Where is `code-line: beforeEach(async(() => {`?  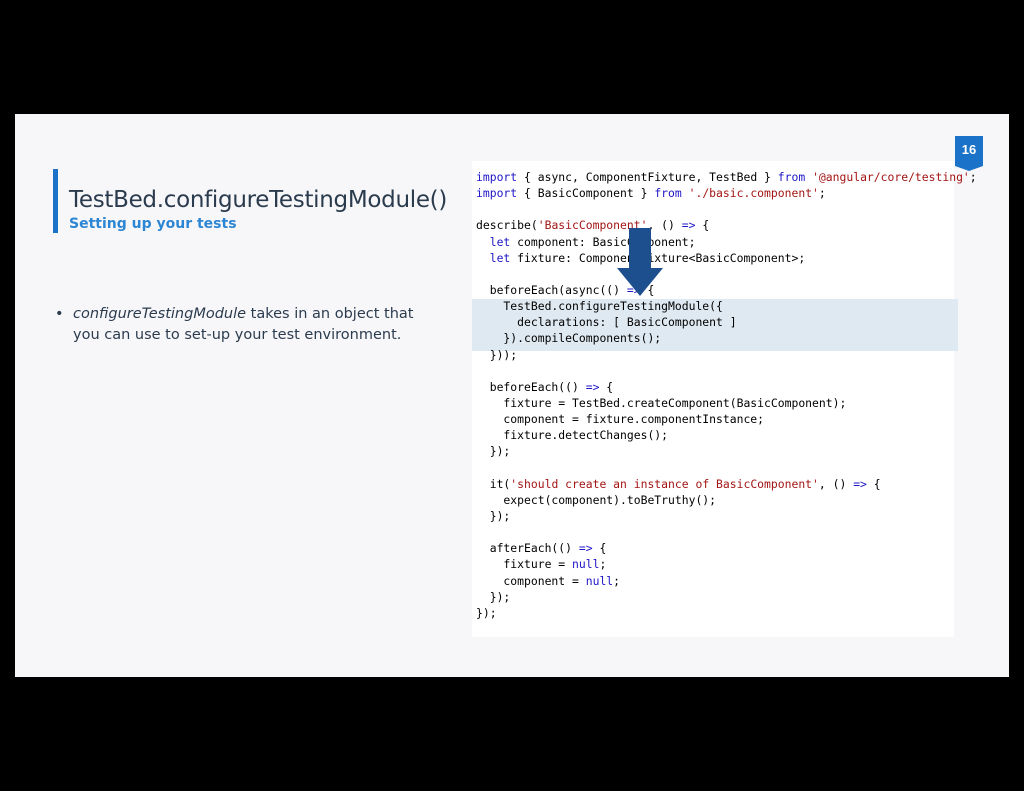
code-line: beforeEach(async(() => { is located at coordinates (726, 290).